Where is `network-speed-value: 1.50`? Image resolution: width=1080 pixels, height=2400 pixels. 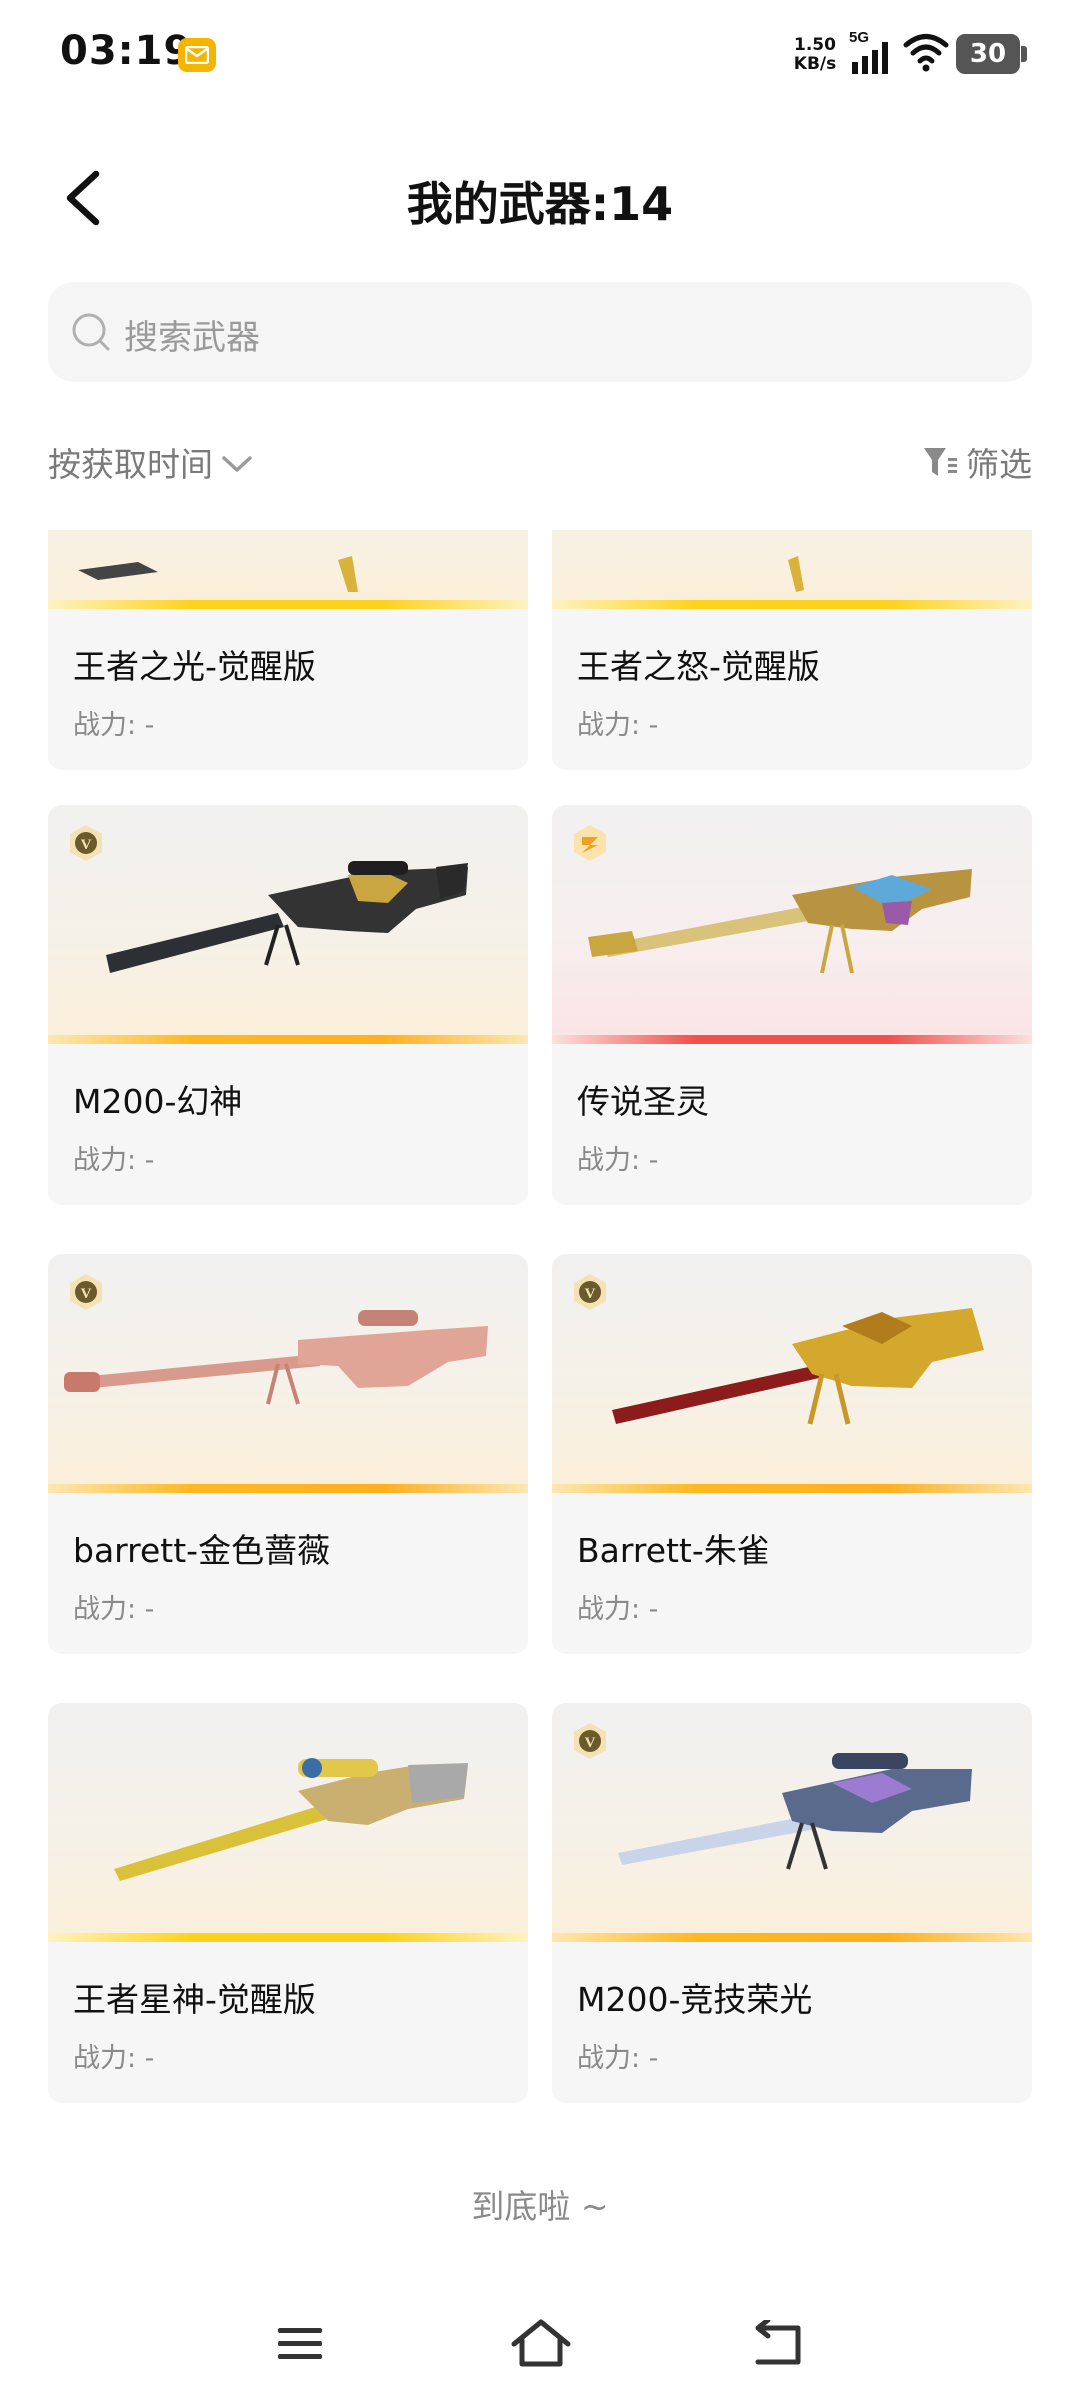
network-speed-value: 1.50 is located at coordinates (815, 45).